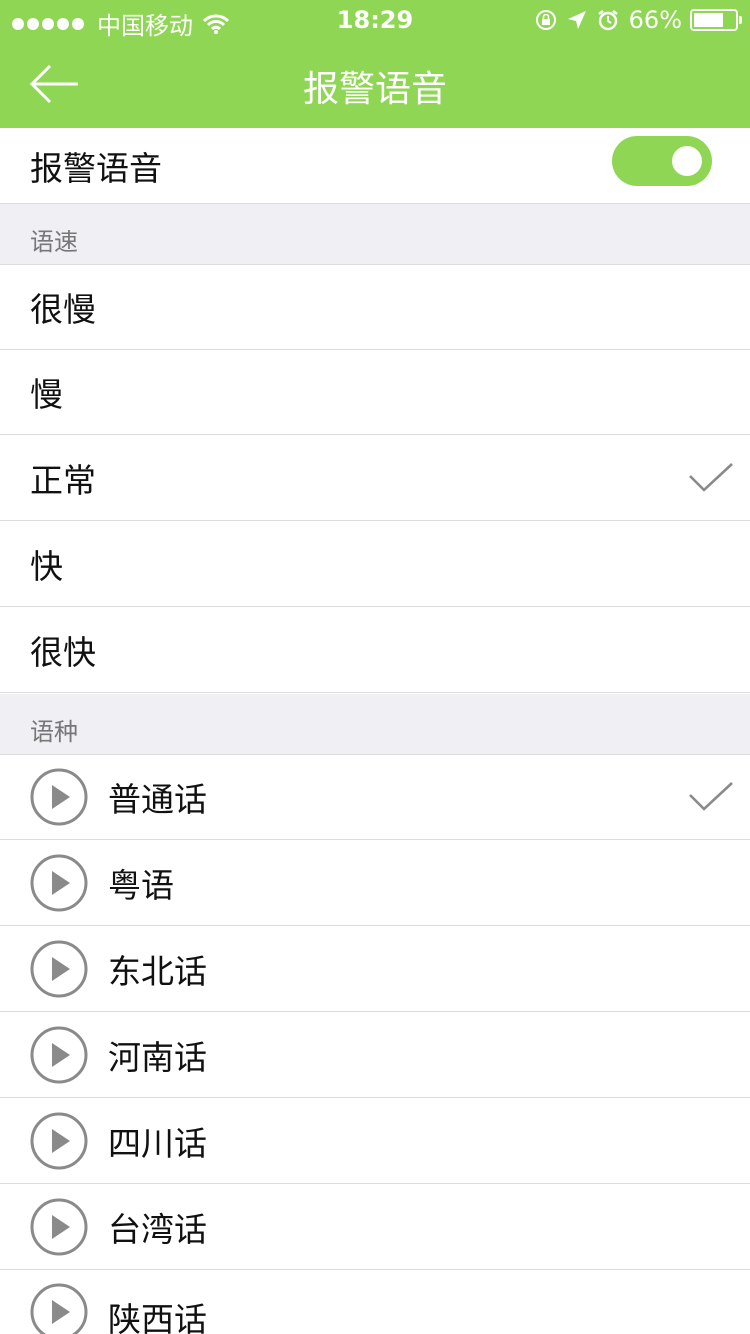 The width and height of the screenshot is (750, 1334). I want to click on battery-percent: 66%, so click(655, 20).